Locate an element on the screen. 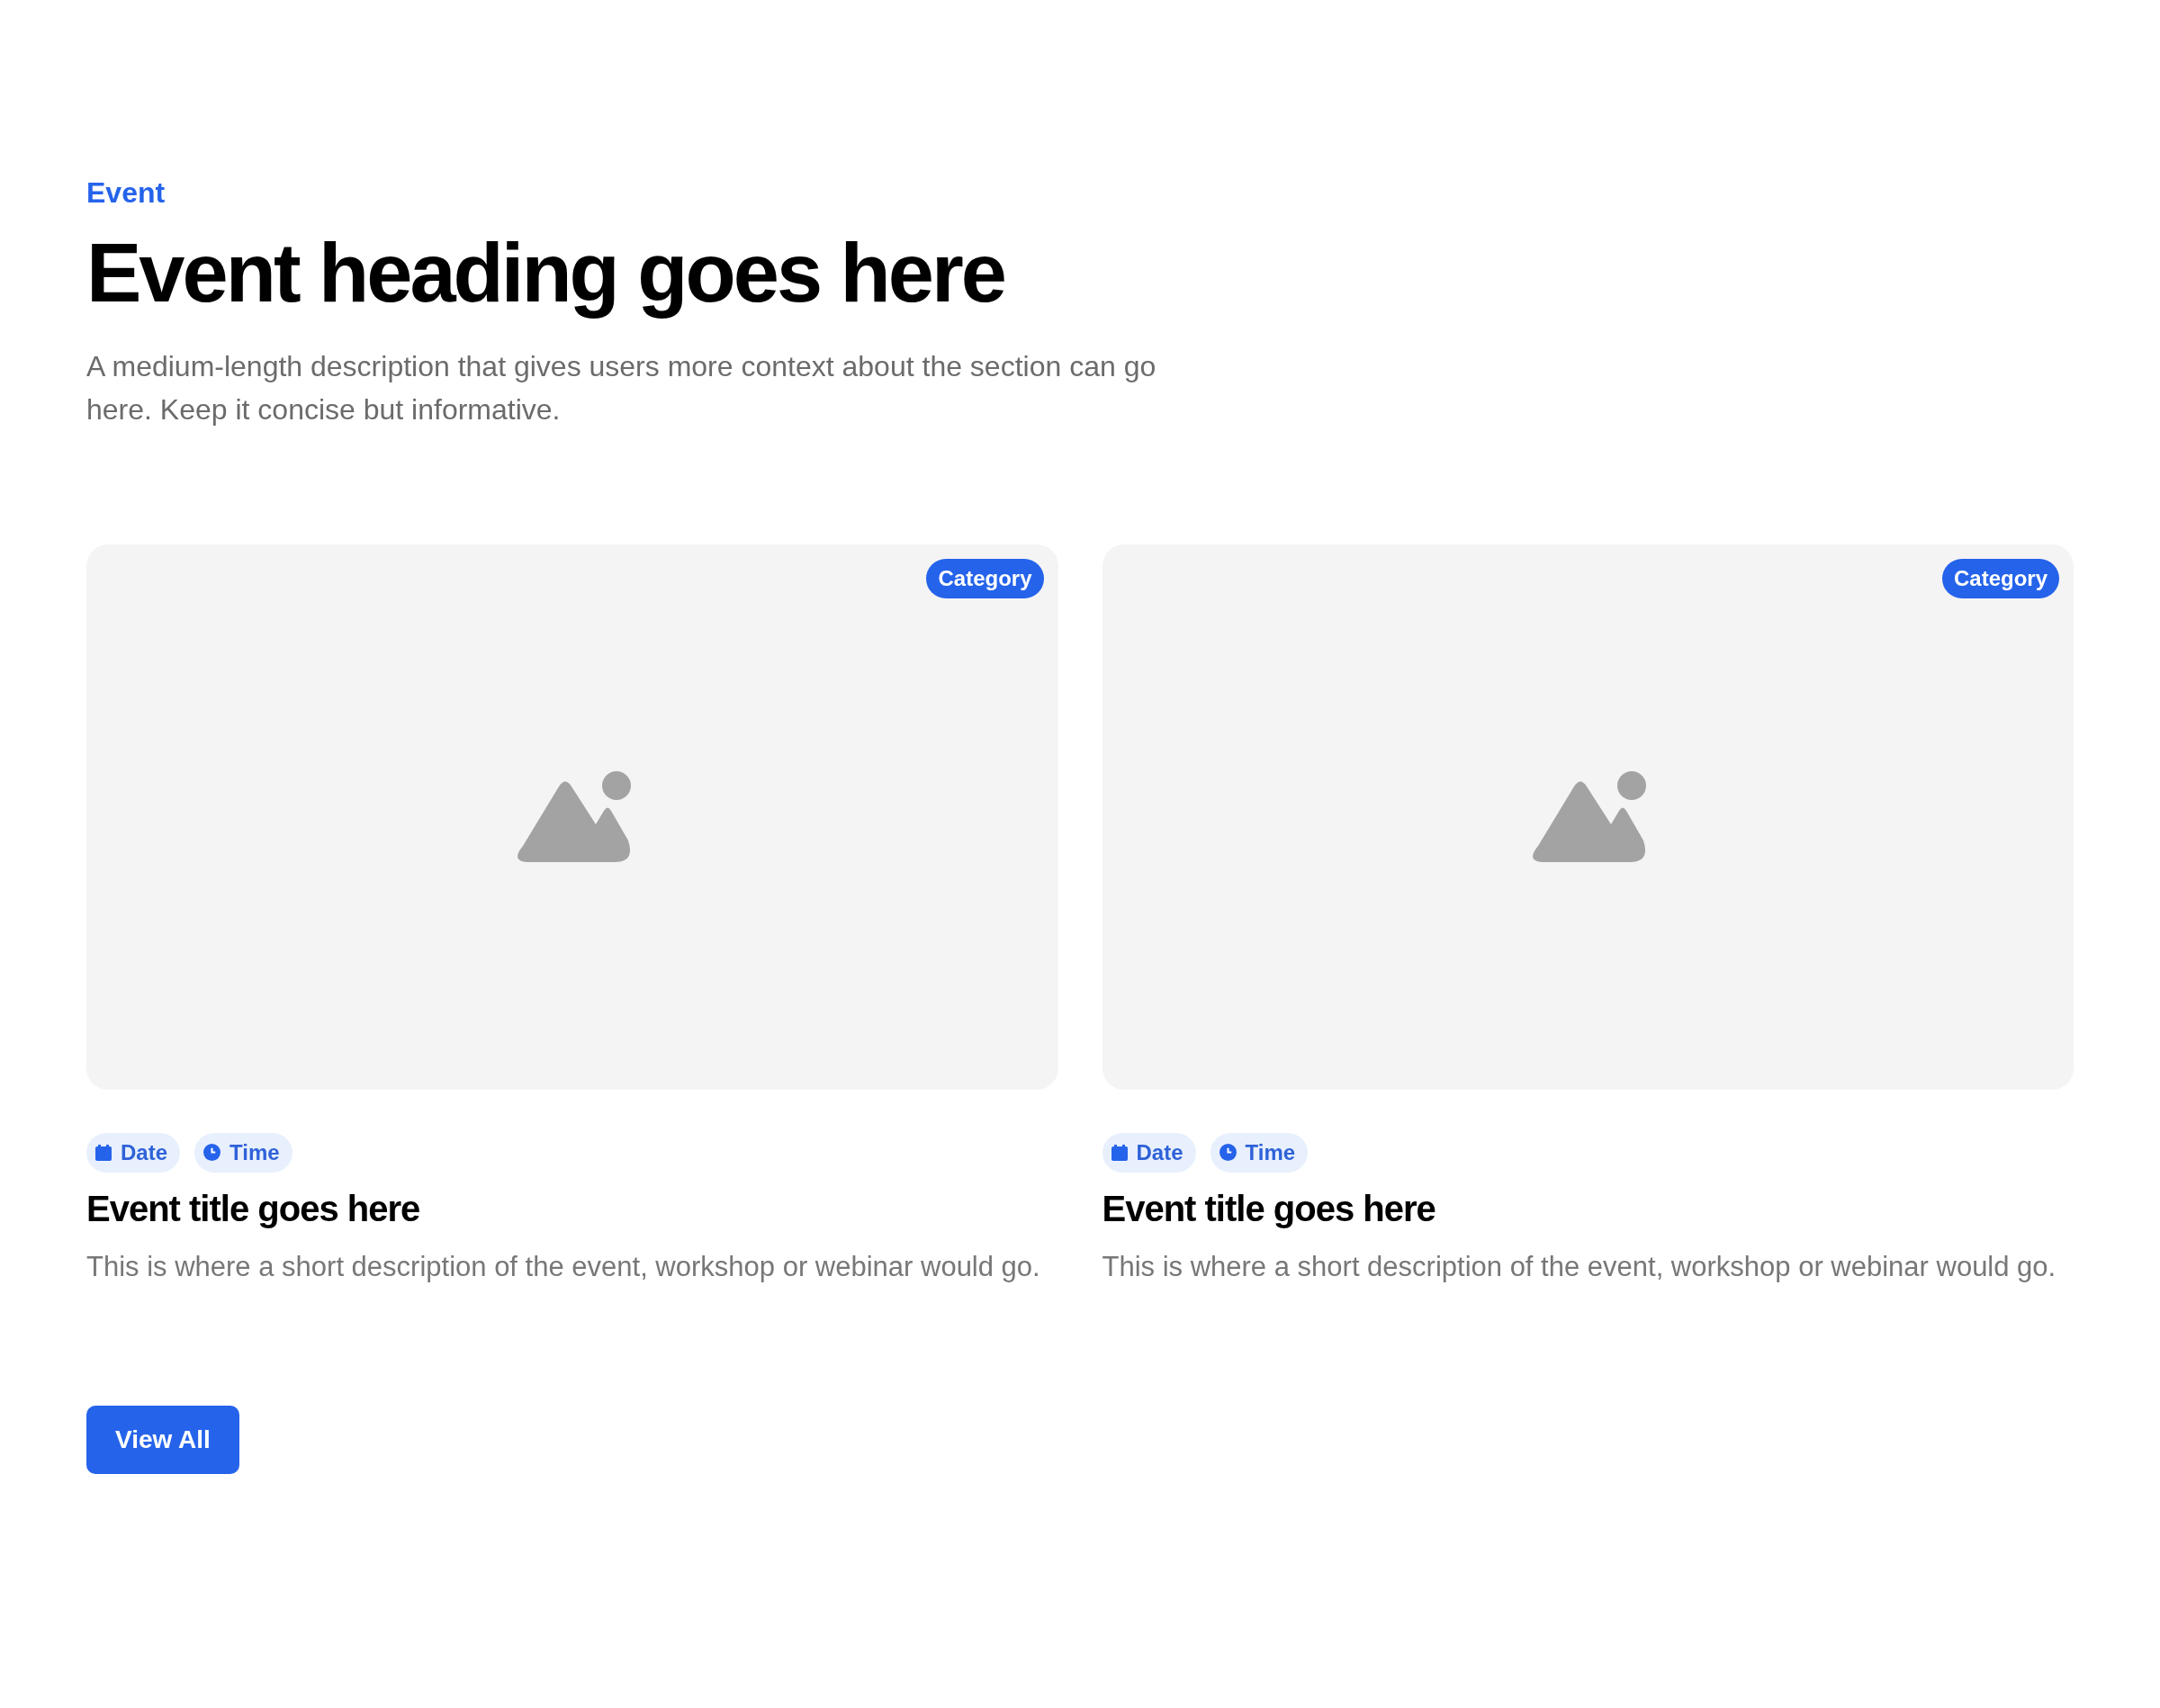 This screenshot has width=2160, height=1708. section-heading: Event heading goes here is located at coordinates (545, 273).